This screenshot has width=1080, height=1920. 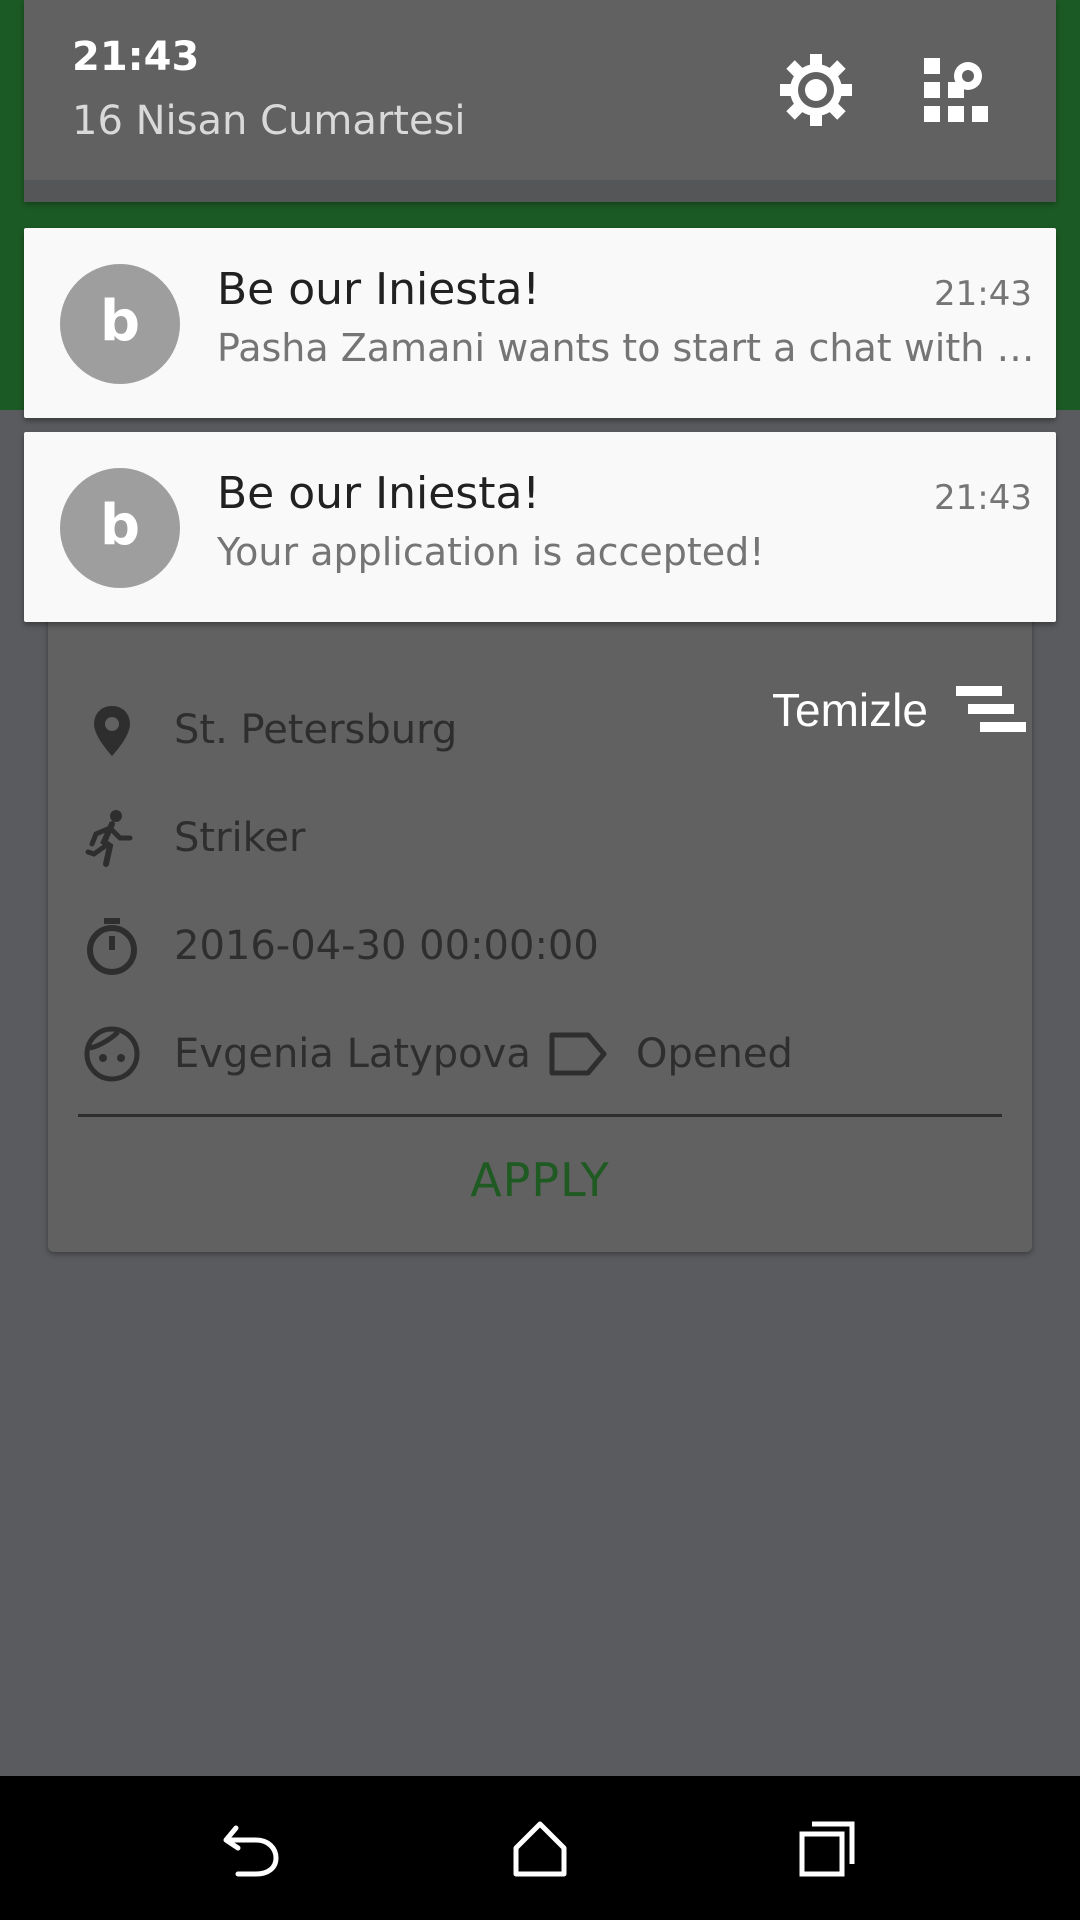 I want to click on position-row: Striker, so click(x=193, y=838).